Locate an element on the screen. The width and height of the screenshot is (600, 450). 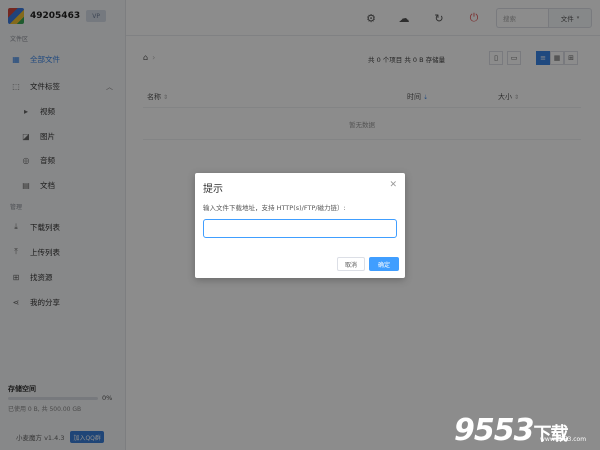
watermark-main: 9553 is located at coordinates (494, 430).